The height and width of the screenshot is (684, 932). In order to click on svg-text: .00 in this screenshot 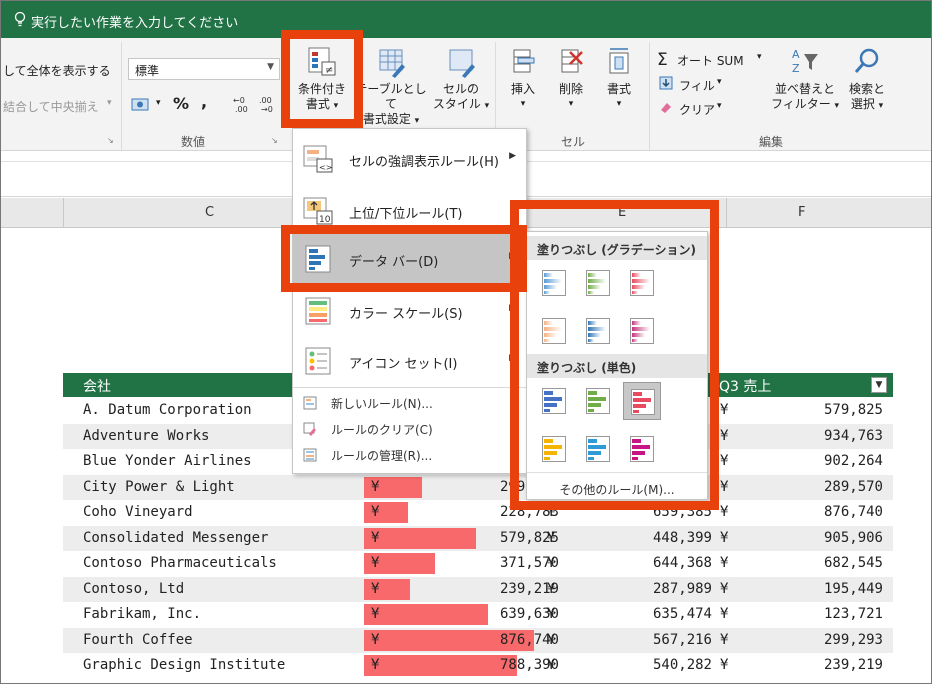, I will do `click(265, 100)`.